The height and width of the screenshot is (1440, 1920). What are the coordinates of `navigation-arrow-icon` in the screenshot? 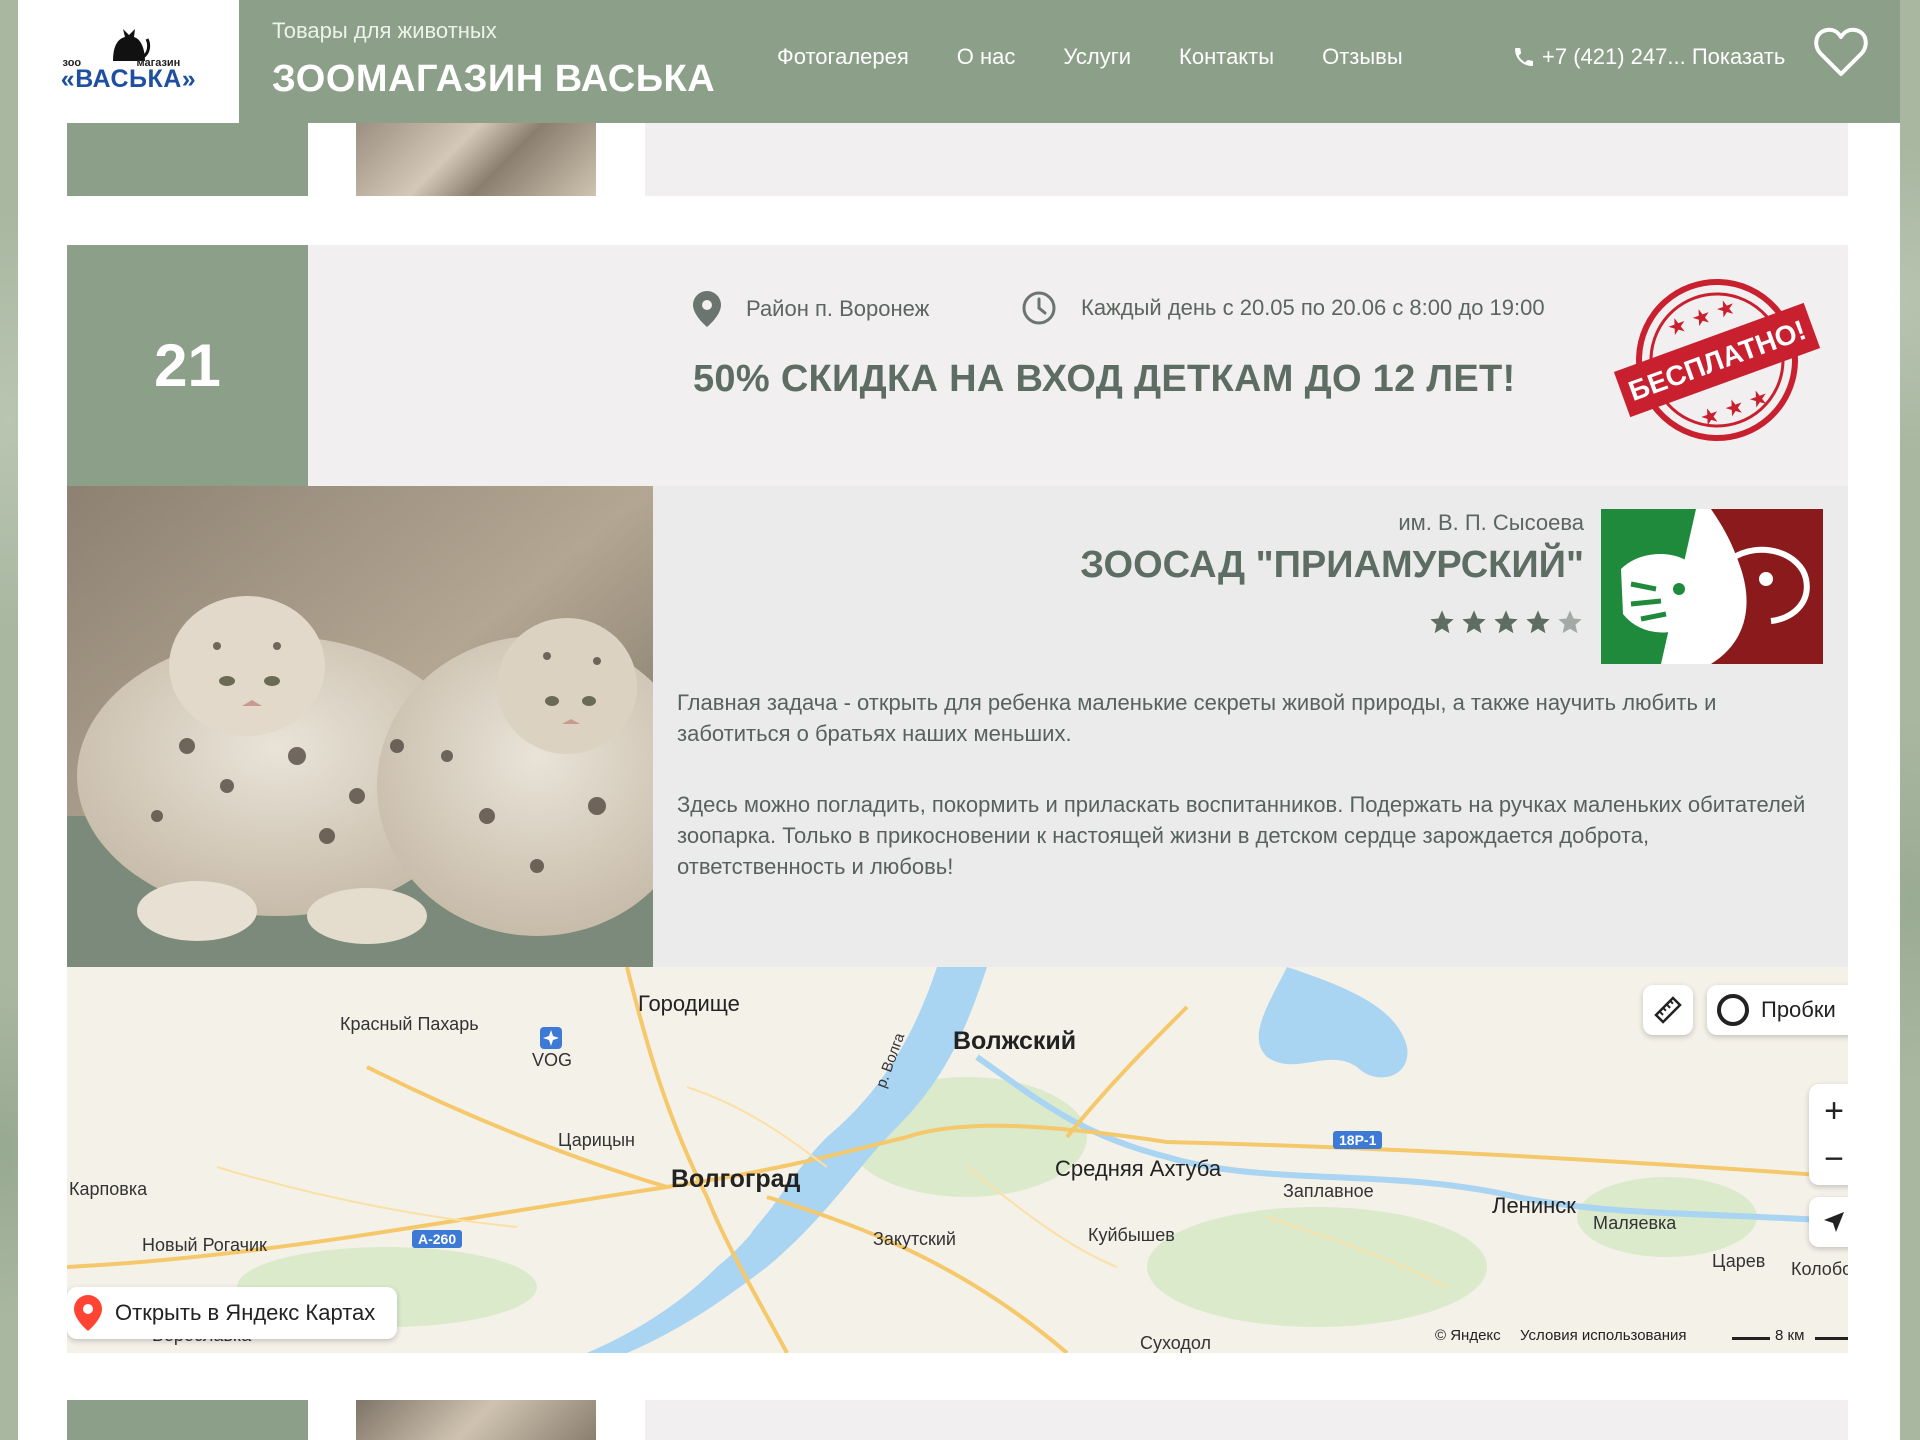 It's located at (1834, 1222).